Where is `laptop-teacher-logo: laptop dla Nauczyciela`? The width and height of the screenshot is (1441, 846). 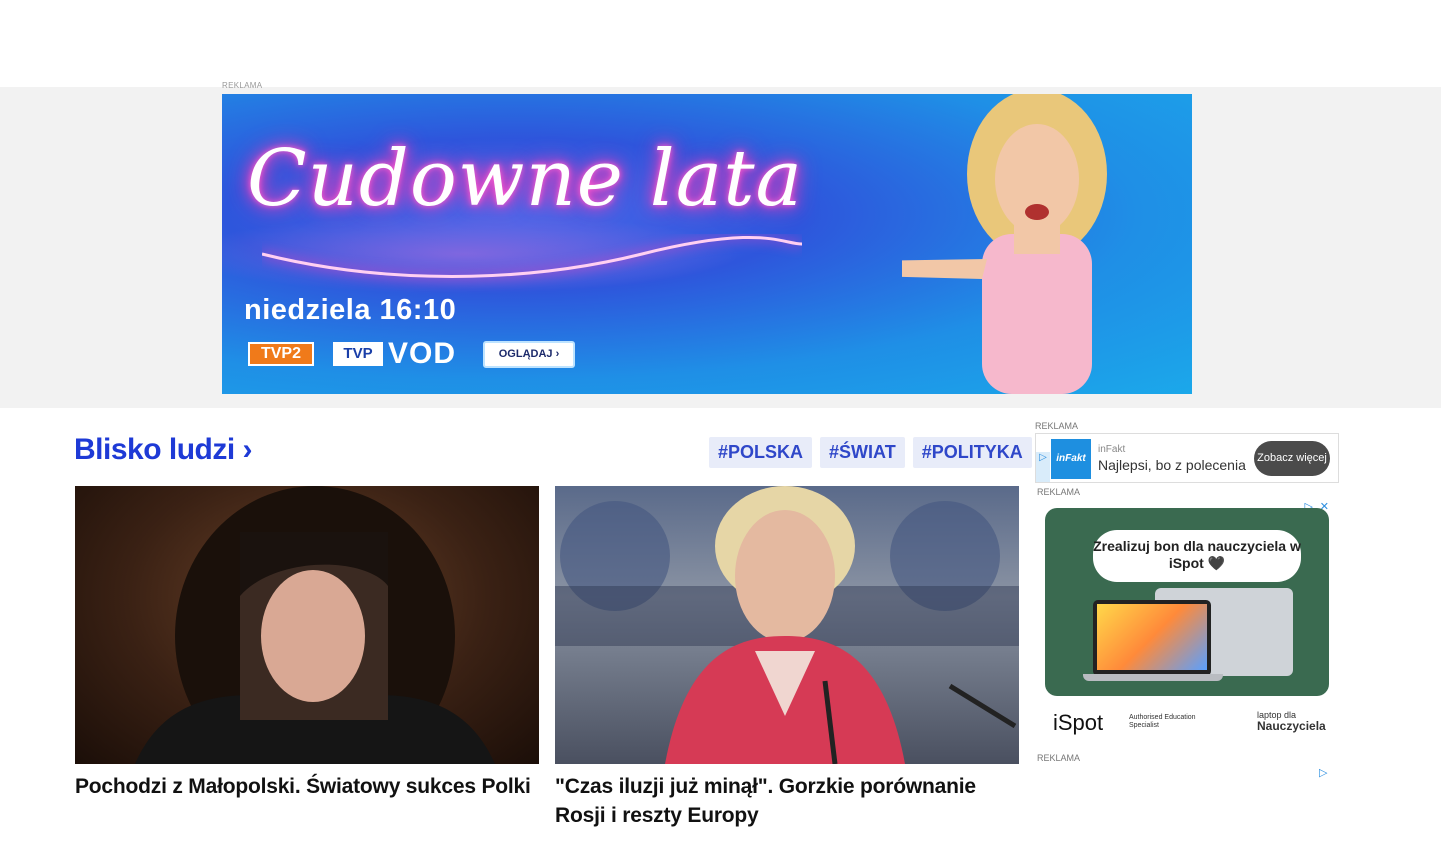 laptop-teacher-logo: laptop dla Nauczyciela is located at coordinates (1291, 721).